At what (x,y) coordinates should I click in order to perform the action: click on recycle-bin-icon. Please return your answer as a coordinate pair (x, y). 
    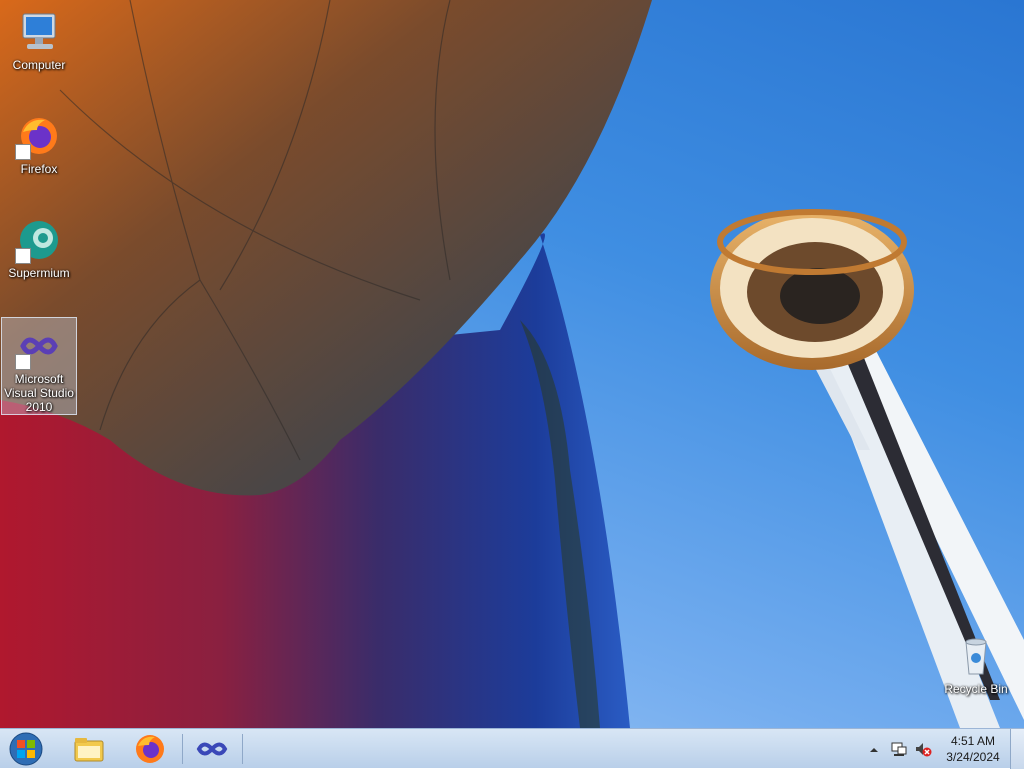
    Looking at the image, I should click on (976, 656).